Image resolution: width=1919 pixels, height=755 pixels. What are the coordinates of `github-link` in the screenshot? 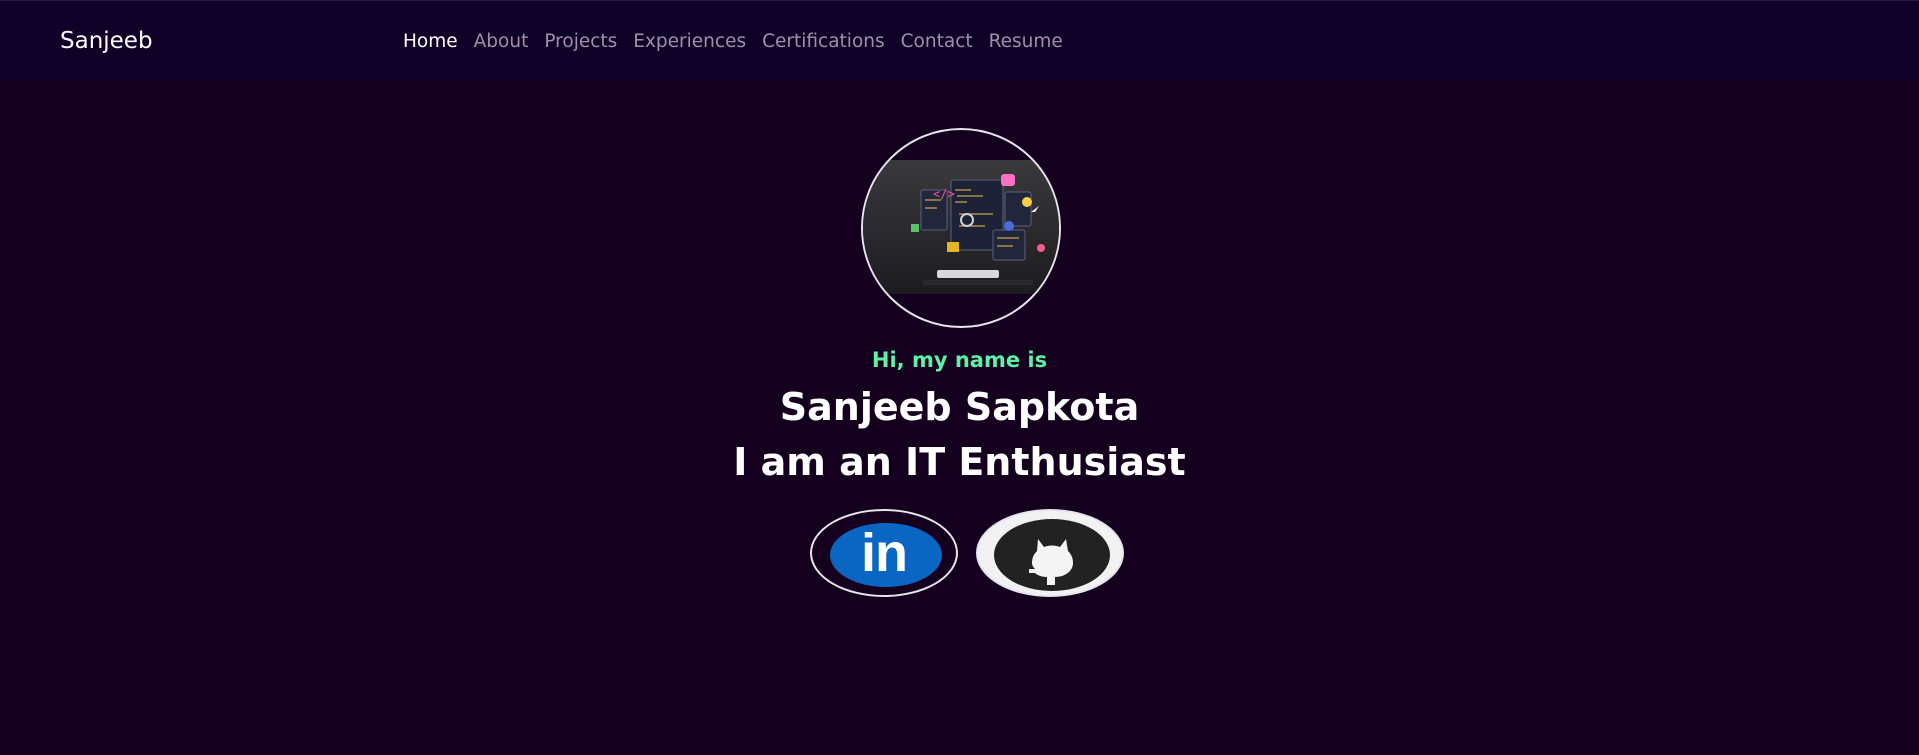 It's located at (1050, 553).